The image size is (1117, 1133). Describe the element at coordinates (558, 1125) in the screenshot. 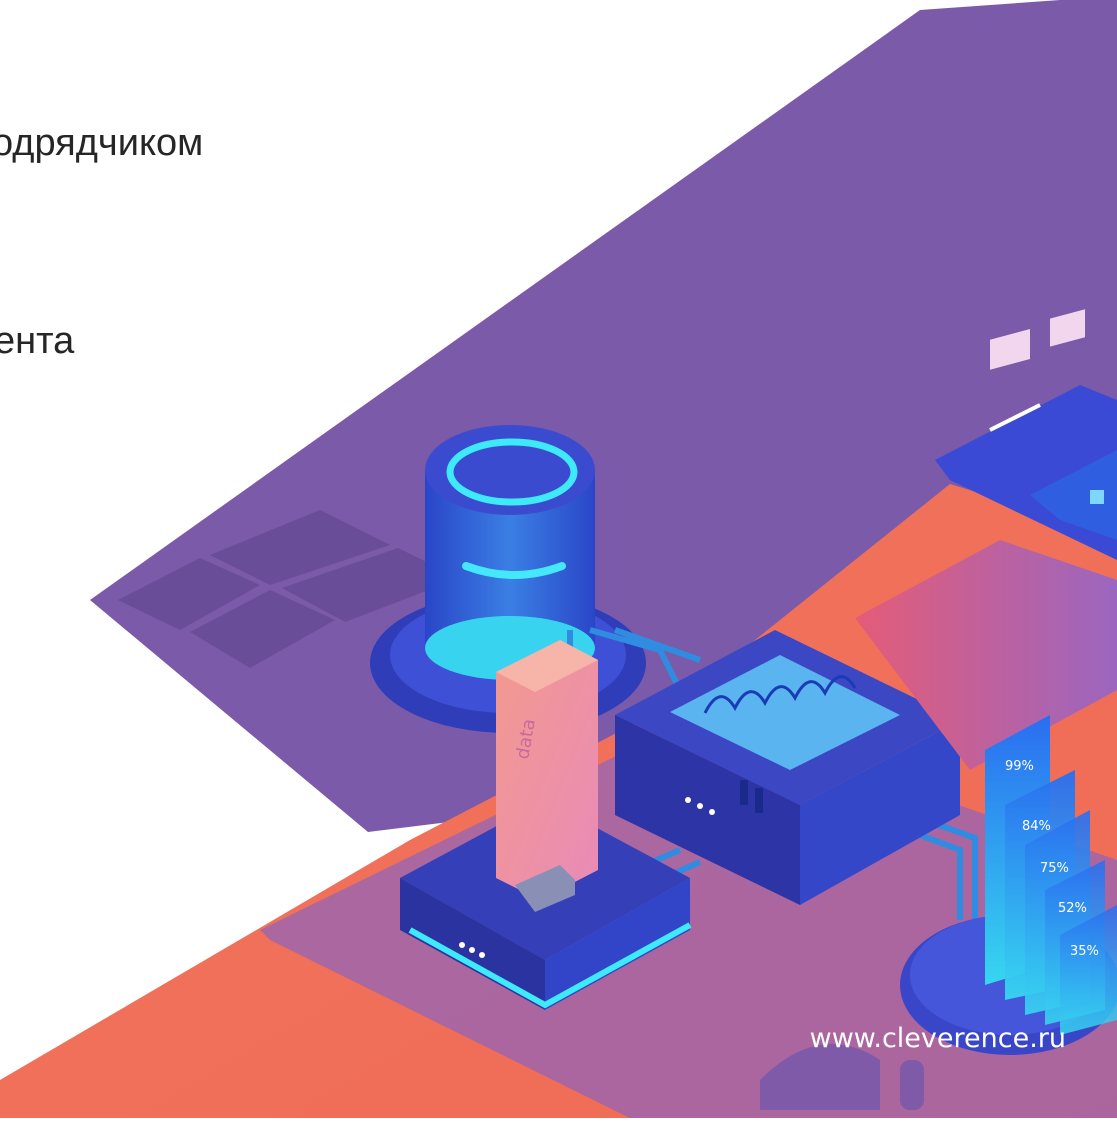

I see `white-bottom-strip` at that location.